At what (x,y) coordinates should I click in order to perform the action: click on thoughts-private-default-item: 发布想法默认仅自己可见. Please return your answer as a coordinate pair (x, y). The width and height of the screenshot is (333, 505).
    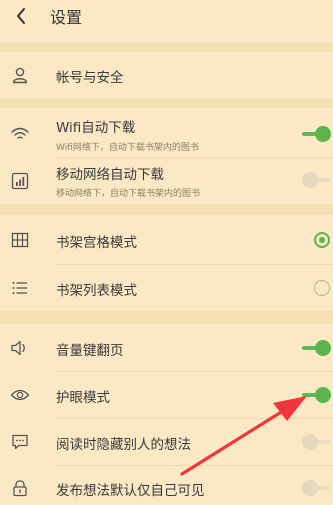
    Looking at the image, I should click on (166, 485).